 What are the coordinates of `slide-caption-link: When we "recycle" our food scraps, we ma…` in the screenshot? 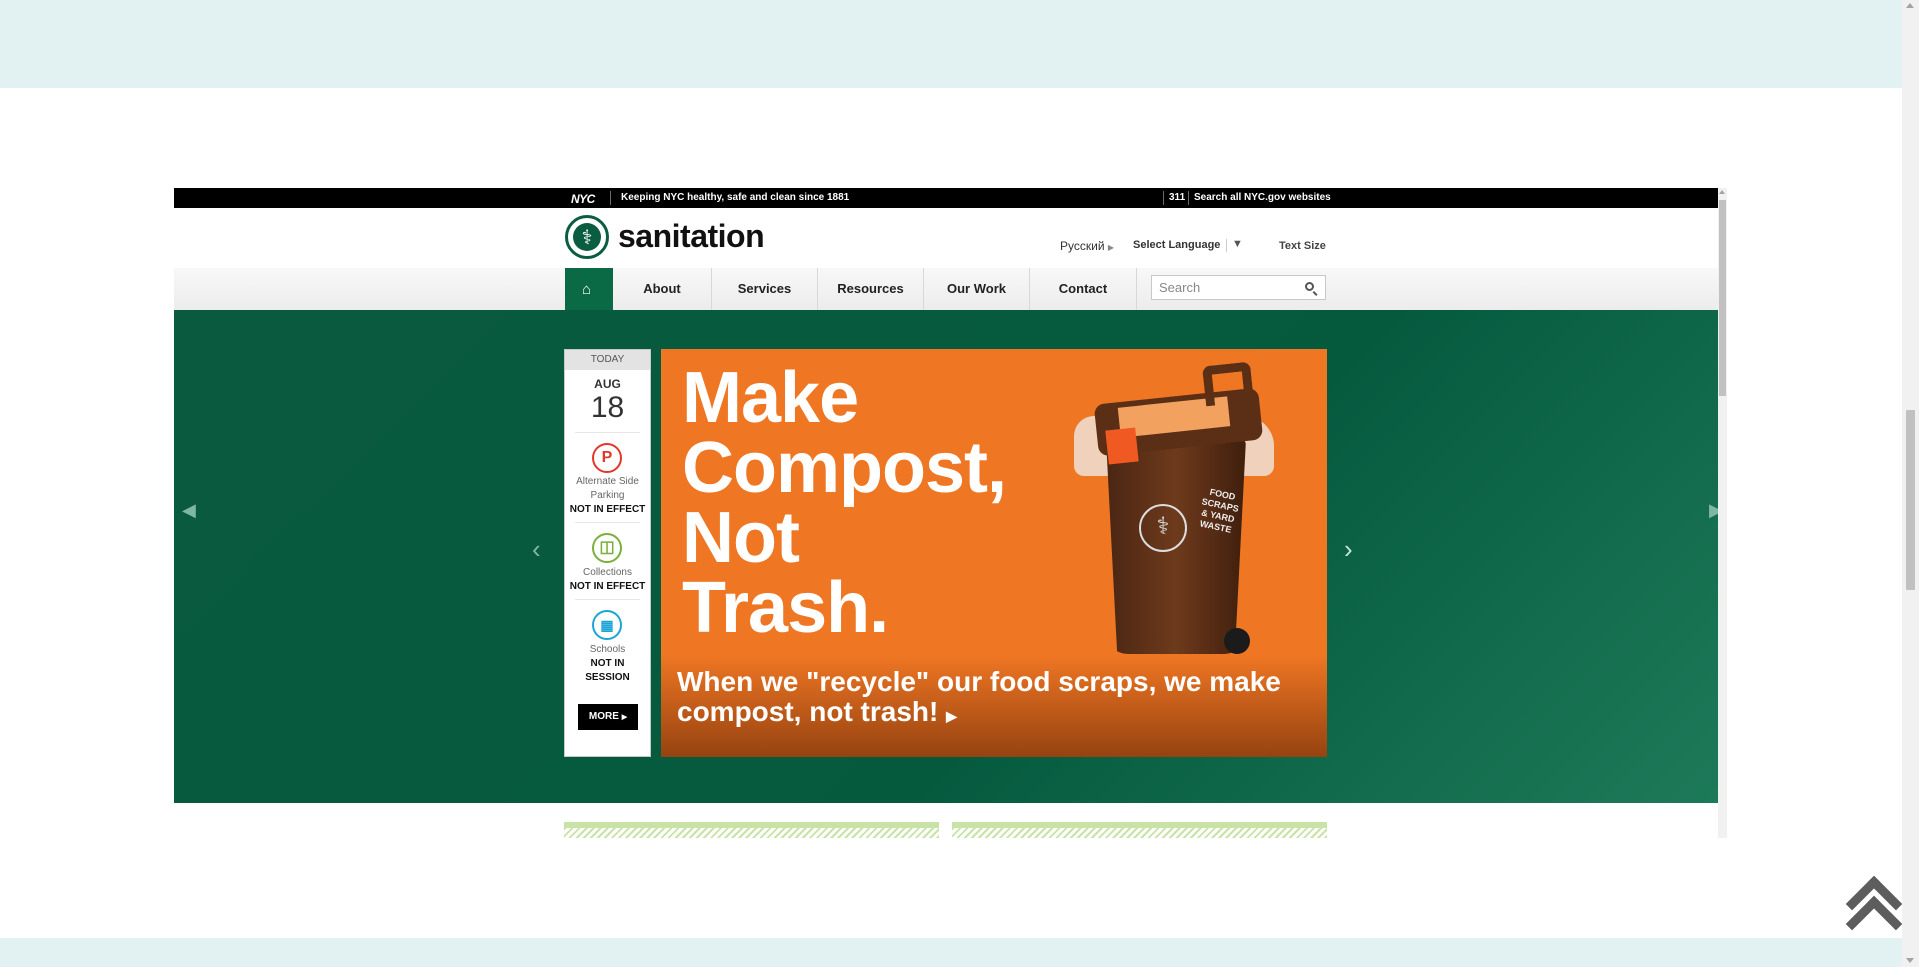 It's located at (997, 699).